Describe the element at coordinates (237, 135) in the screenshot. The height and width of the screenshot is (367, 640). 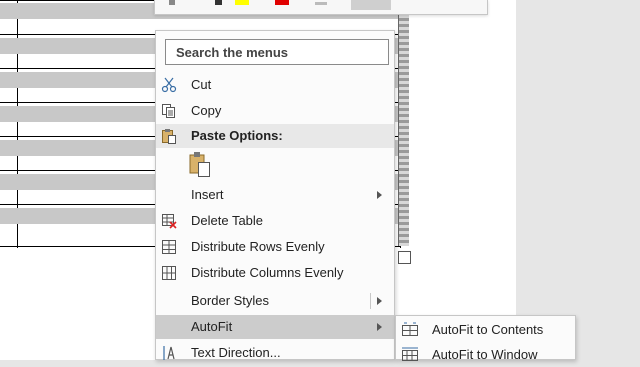
I see `paste-options-label: Paste Options:` at that location.